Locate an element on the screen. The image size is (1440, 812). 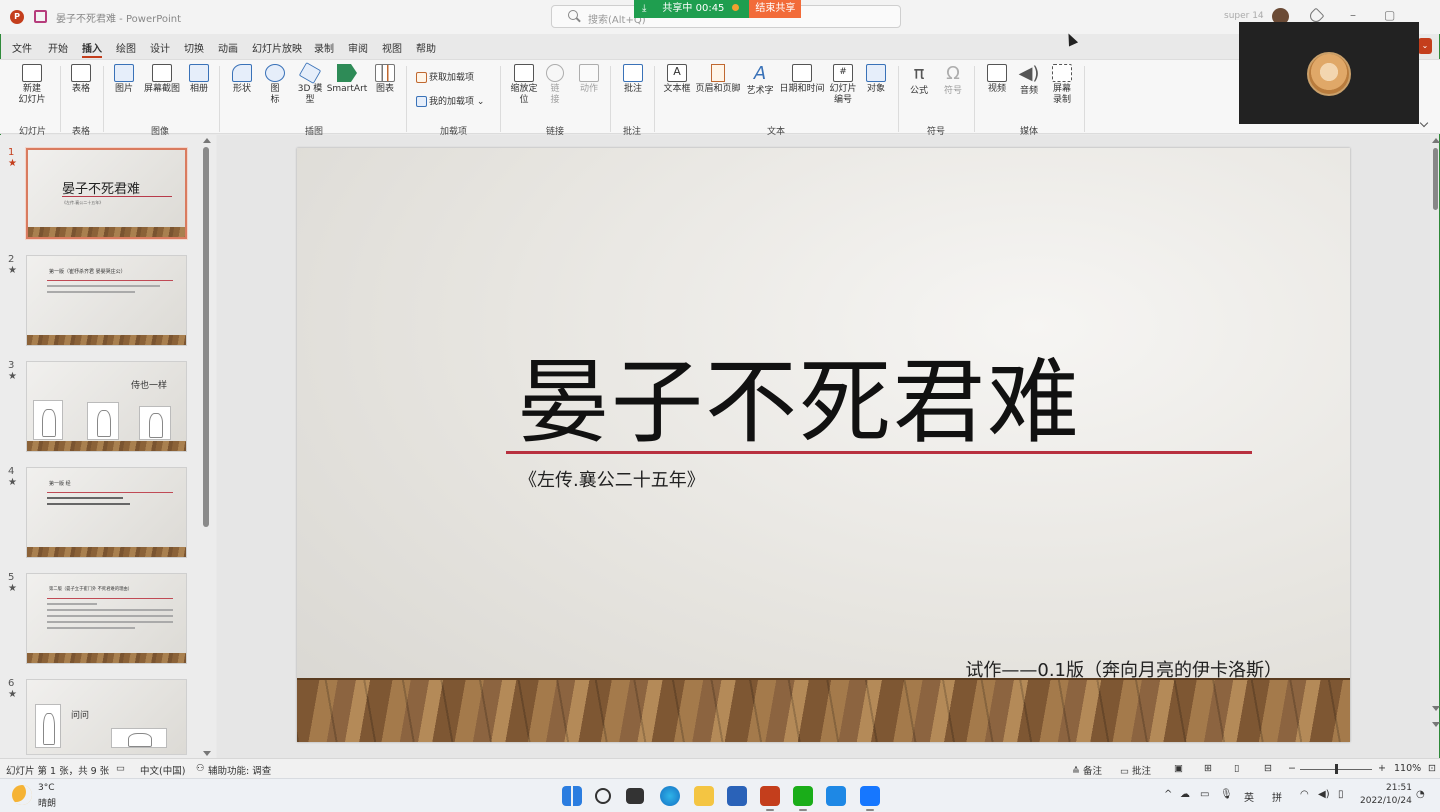
start-icon is located at coordinates (572, 796).